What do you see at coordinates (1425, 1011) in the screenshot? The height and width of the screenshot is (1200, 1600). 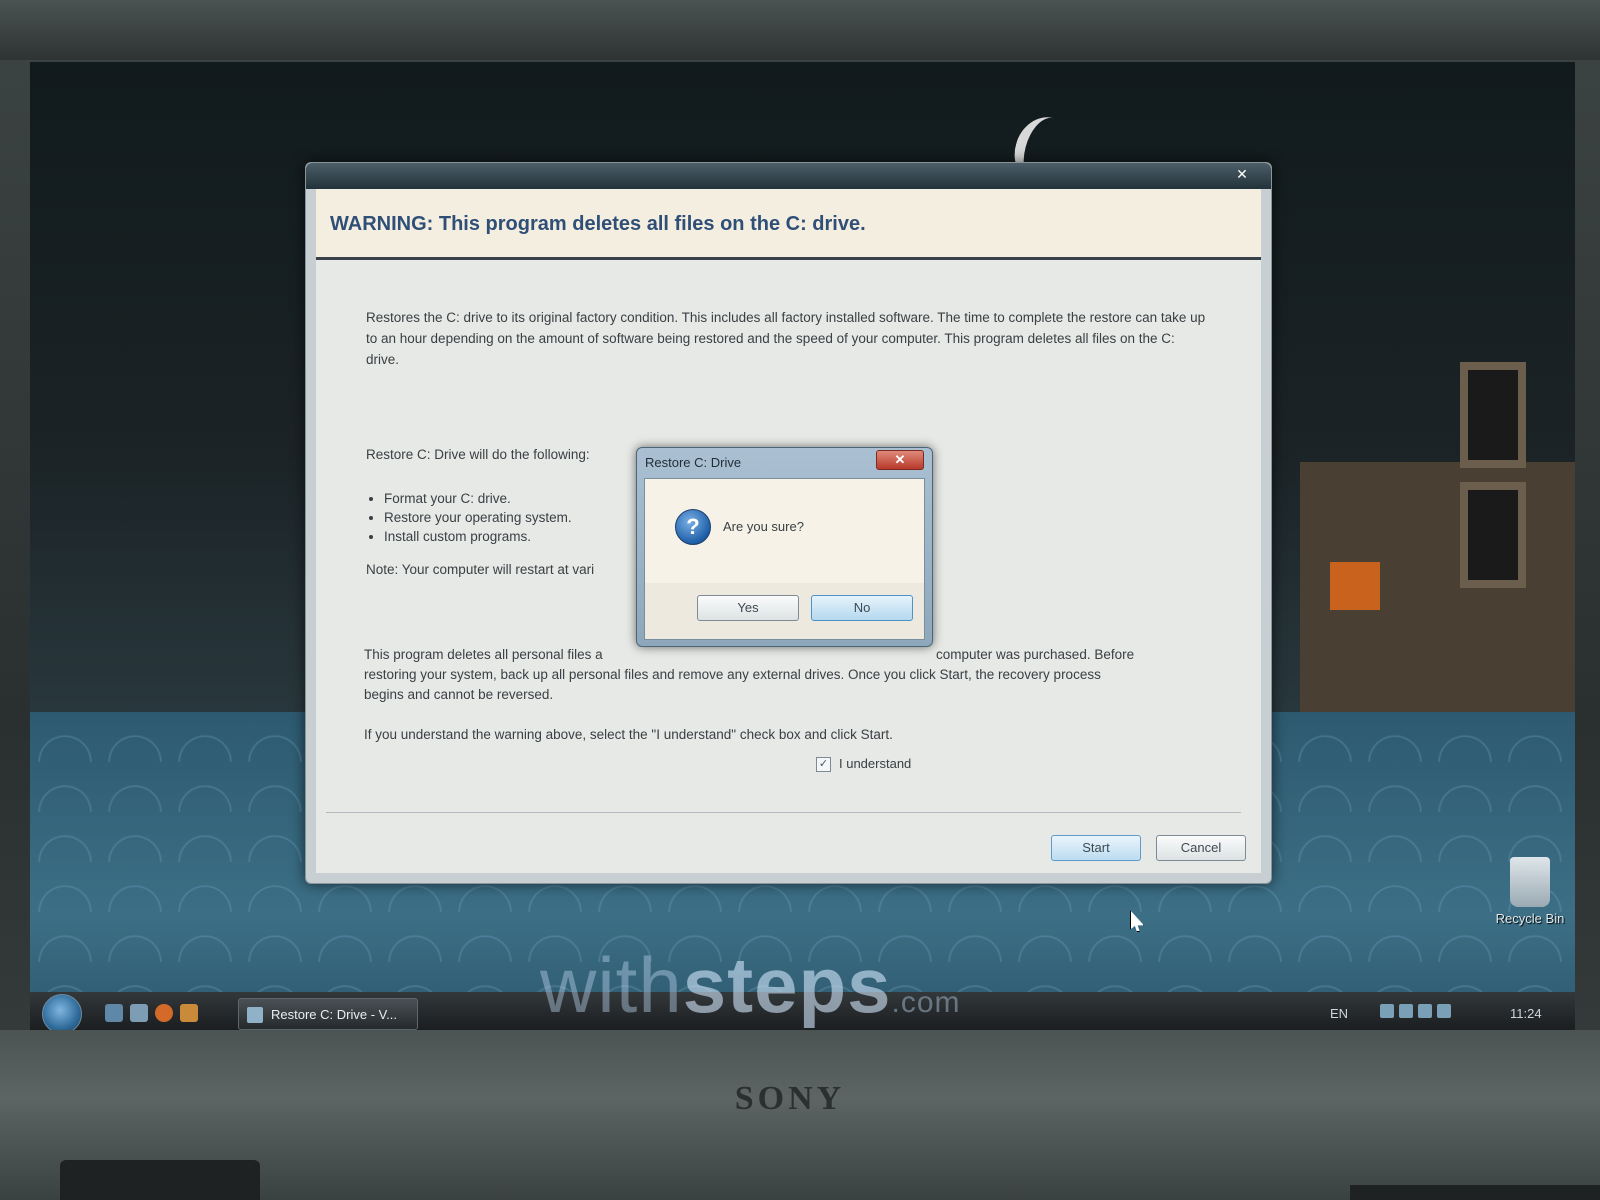 I see `battery-icon` at bounding box center [1425, 1011].